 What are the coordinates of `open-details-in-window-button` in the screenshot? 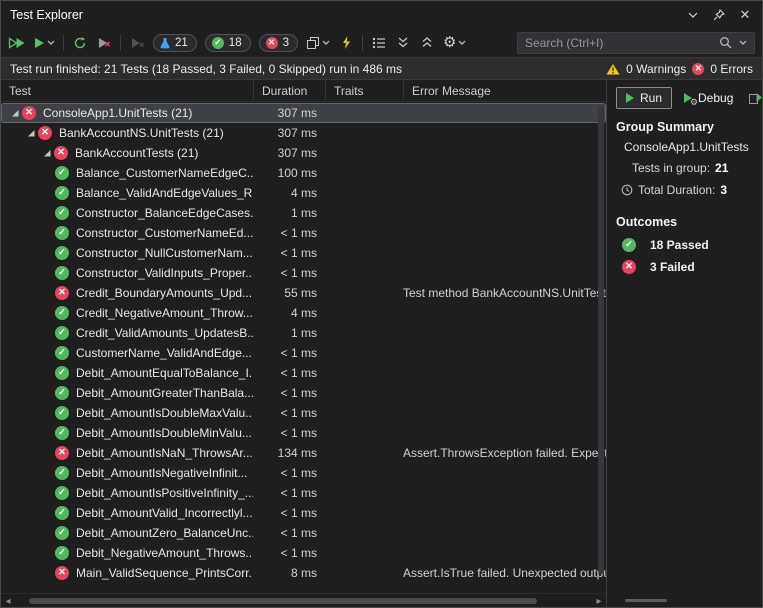 It's located at (753, 98).